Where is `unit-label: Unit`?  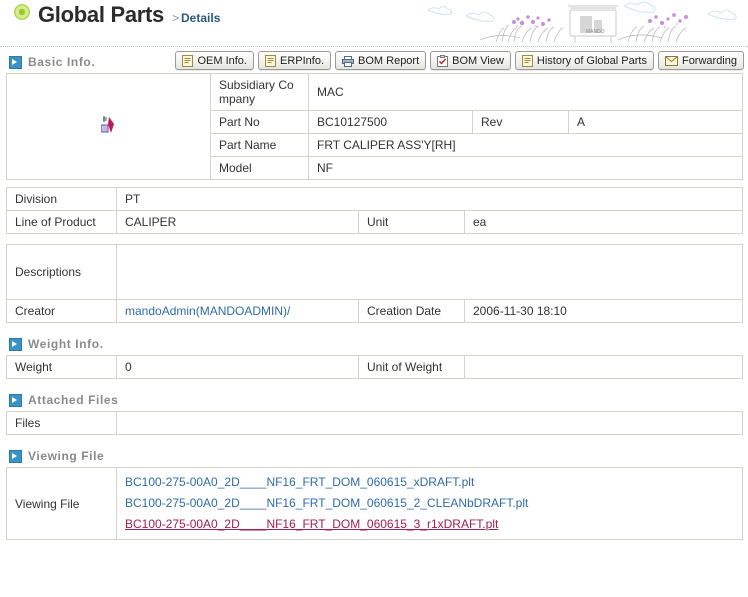
unit-label: Unit is located at coordinates (411, 222).